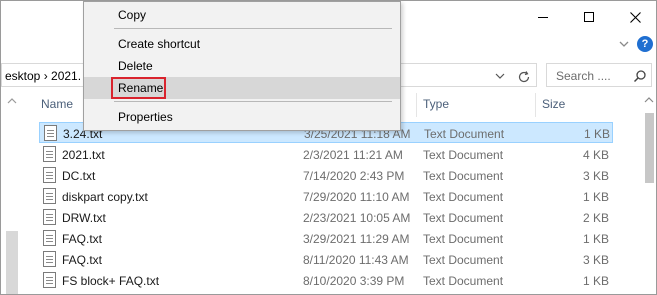 The height and width of the screenshot is (295, 657). Describe the element at coordinates (12, 101) in the screenshot. I see `nav-scroll-up-icon` at that location.